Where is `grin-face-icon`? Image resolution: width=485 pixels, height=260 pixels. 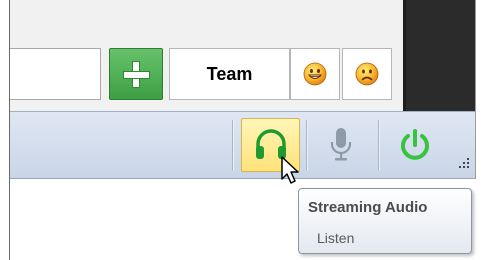
grin-face-icon is located at coordinates (315, 74).